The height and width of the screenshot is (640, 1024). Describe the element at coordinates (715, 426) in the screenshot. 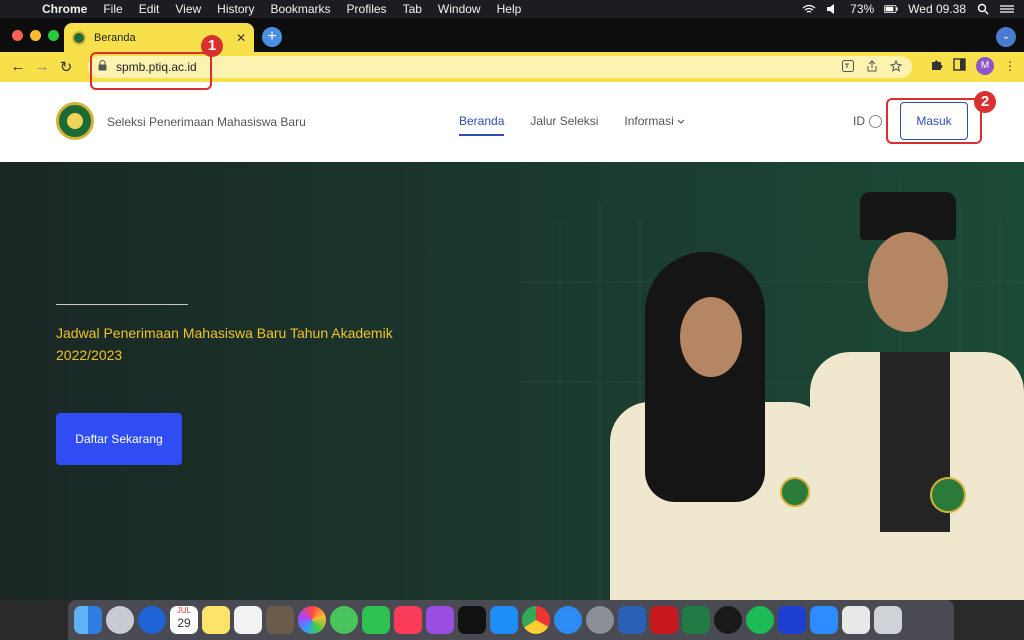

I see `student-photo-female` at that location.